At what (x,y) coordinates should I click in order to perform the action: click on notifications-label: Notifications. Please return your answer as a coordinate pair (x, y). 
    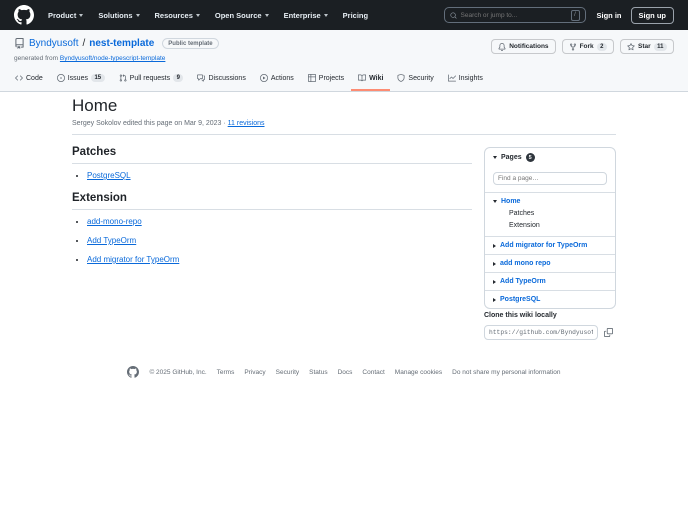
    Looking at the image, I should click on (529, 46).